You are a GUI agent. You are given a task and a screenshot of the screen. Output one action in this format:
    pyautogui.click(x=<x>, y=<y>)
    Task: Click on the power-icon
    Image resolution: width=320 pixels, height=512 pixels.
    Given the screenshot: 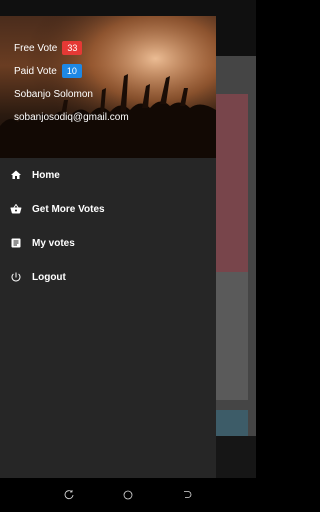 What is the action you would take?
    pyautogui.click(x=16, y=277)
    